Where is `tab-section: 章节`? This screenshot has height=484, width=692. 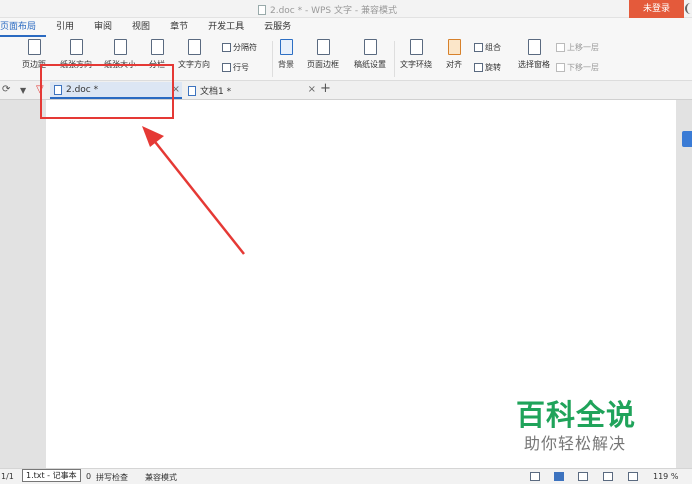 tab-section: 章节 is located at coordinates (179, 27).